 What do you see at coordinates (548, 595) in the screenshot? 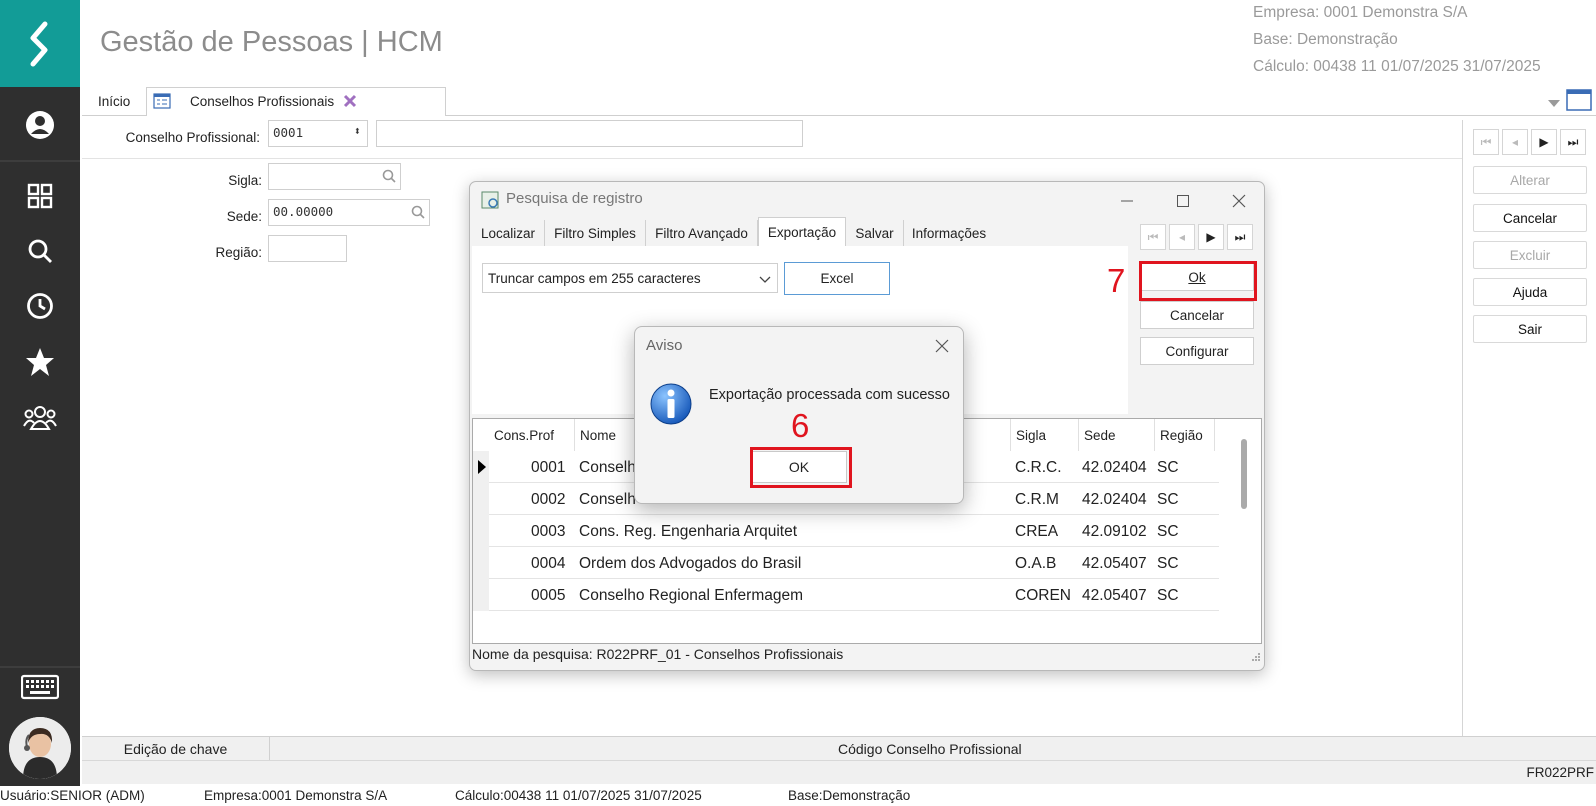
I see `cell-cod: 0005` at bounding box center [548, 595].